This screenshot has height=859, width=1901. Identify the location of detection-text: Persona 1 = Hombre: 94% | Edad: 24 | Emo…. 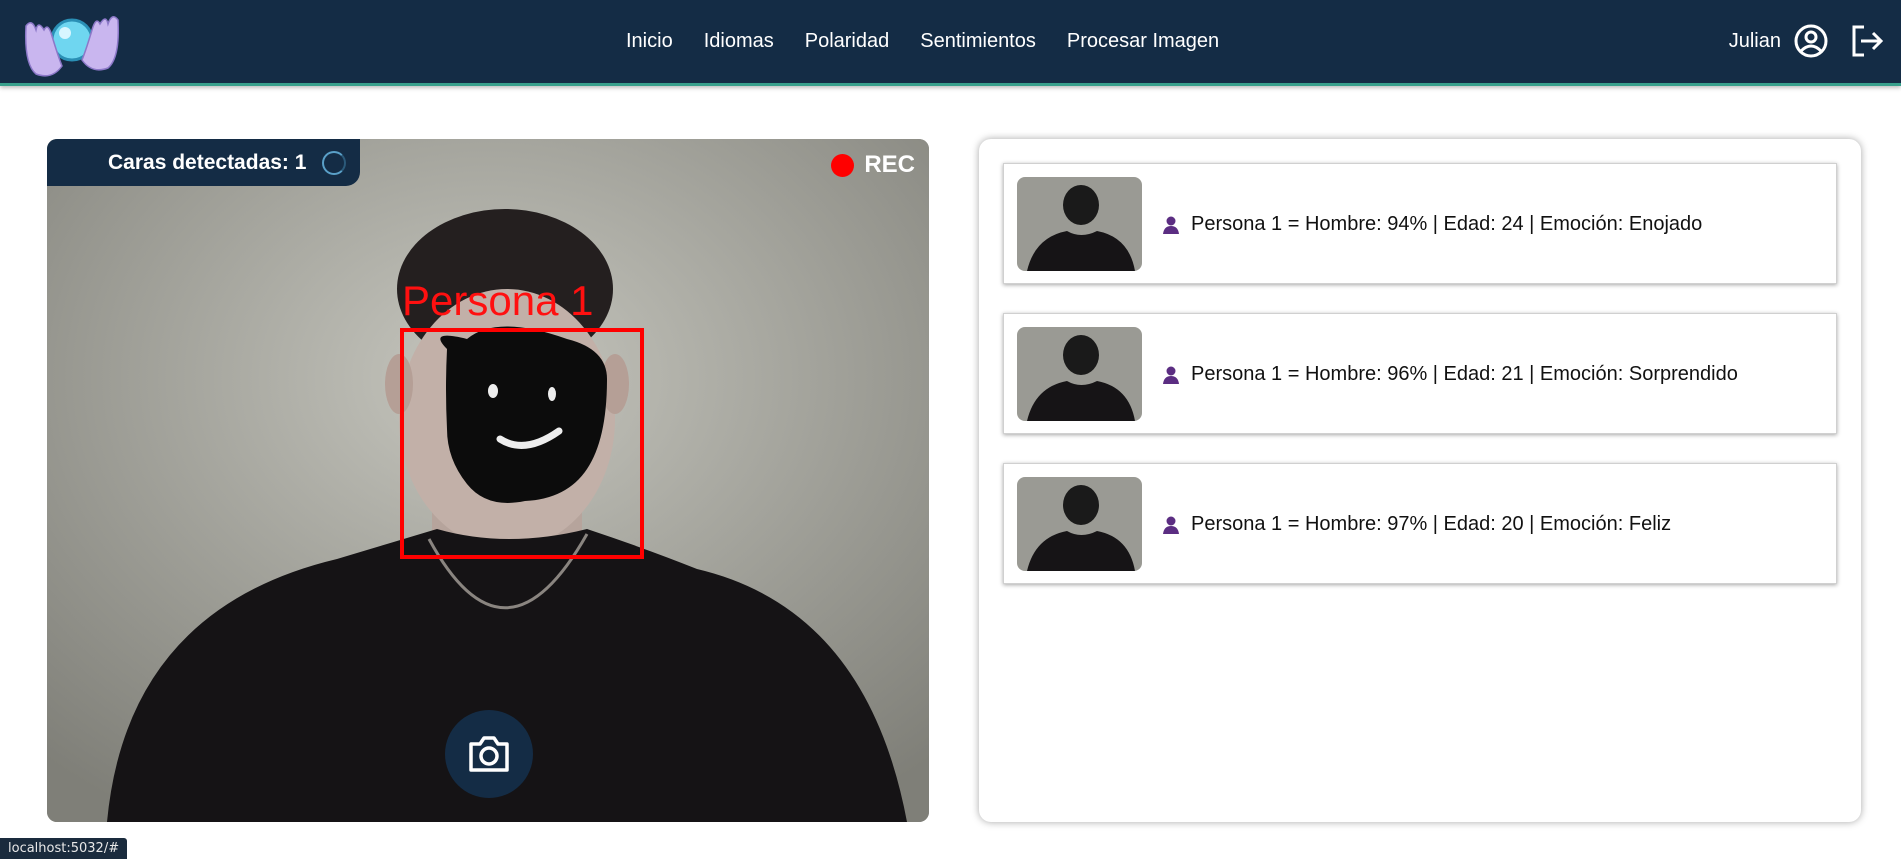
(1447, 224).